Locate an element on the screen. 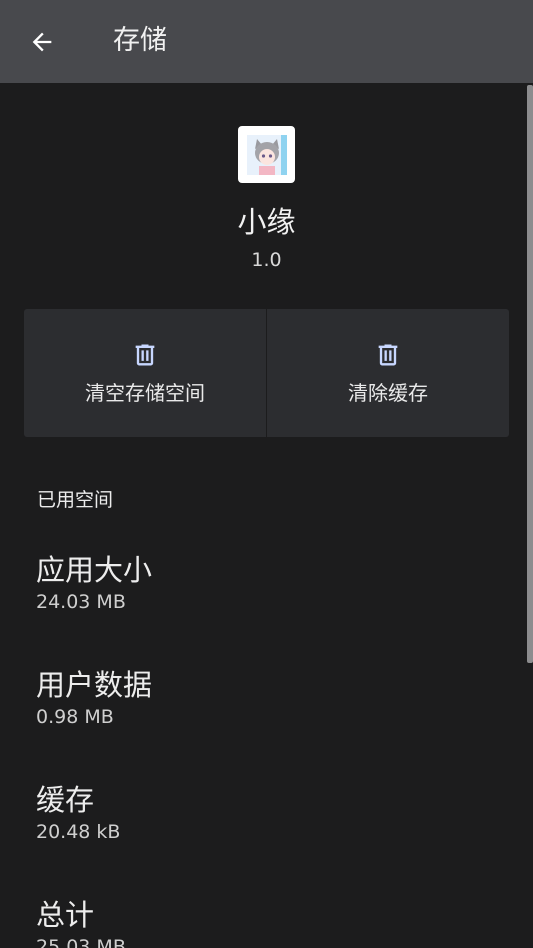  storage-actions: 清空存储空间 清除缓存 is located at coordinates (266, 373).